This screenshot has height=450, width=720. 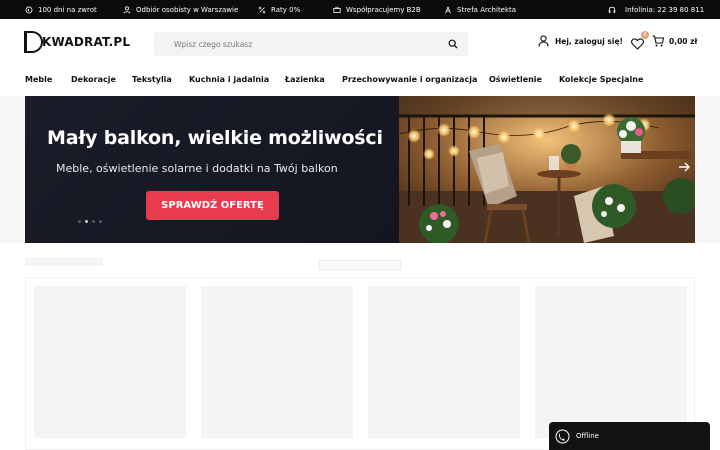 I want to click on logo-mark, so click(x=33, y=41).